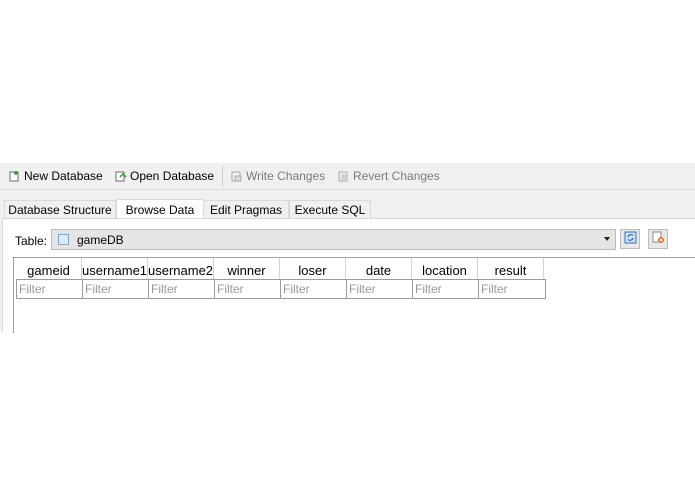 This screenshot has height=494, width=695. I want to click on refresh-icon, so click(630, 239).